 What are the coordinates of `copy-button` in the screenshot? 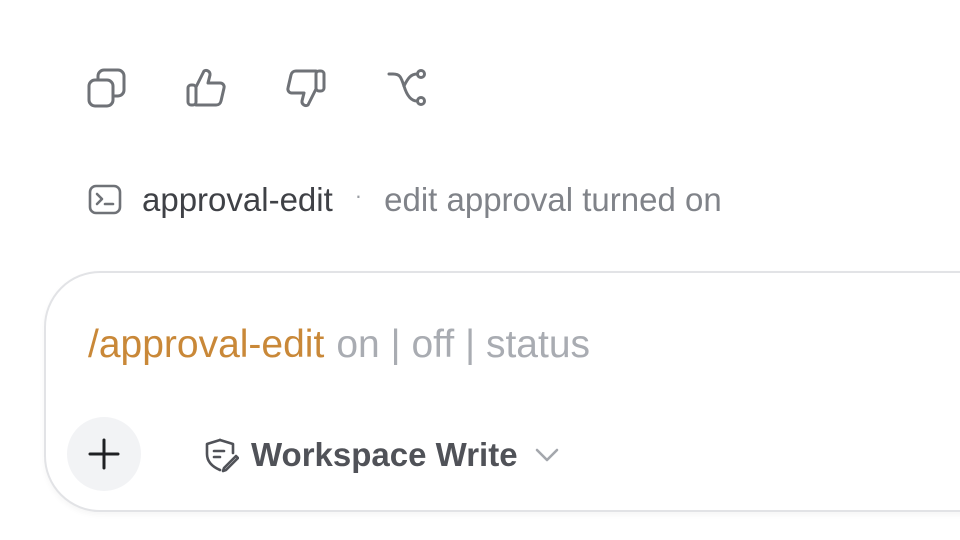 It's located at (106, 88).